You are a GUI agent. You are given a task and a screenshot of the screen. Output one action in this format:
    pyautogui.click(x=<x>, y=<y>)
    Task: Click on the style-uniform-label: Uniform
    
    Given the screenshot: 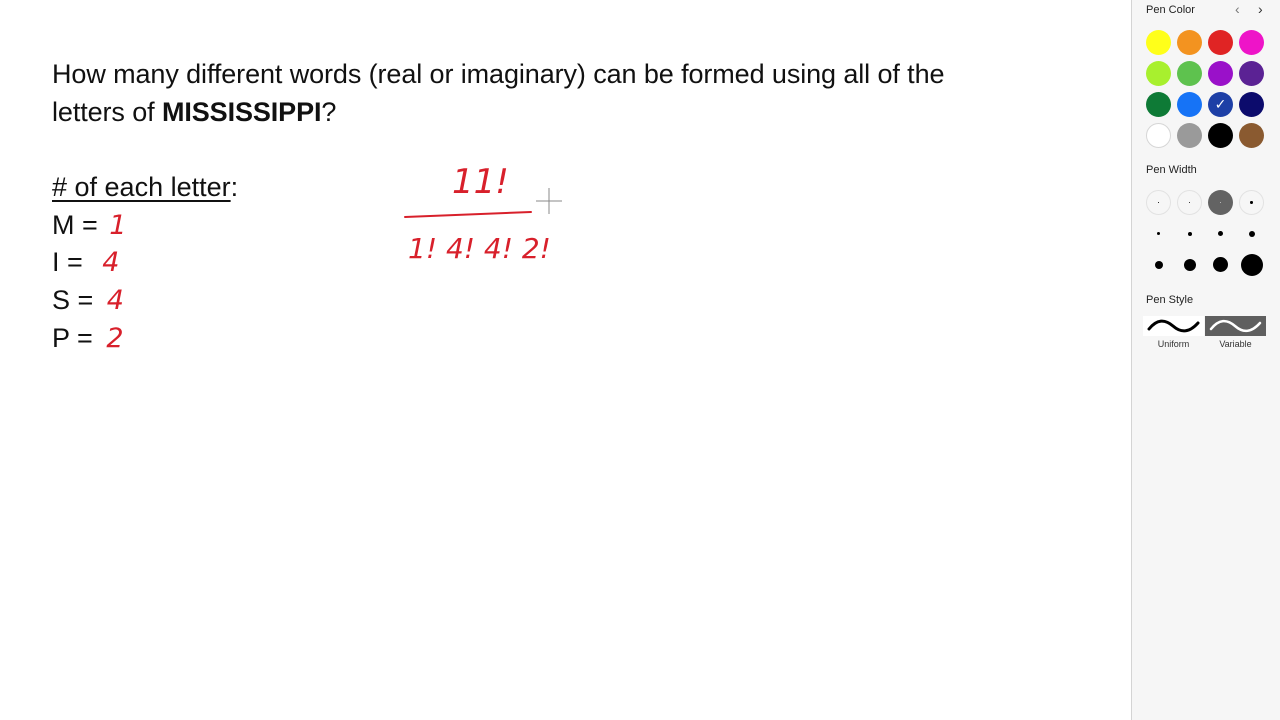 What is the action you would take?
    pyautogui.click(x=1173, y=344)
    